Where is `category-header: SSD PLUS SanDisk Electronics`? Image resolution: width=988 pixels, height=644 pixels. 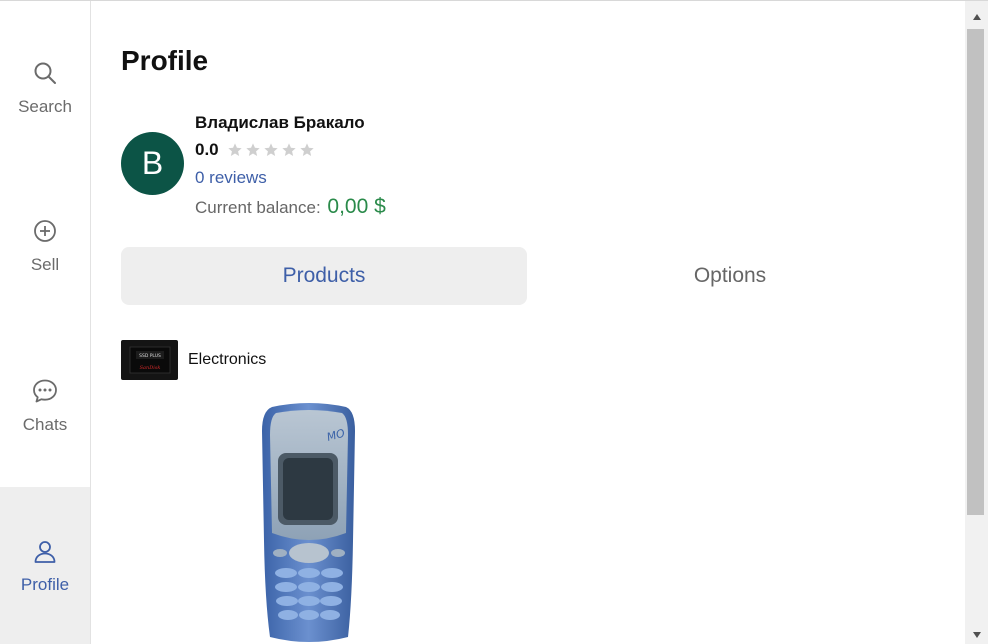
category-header: SSD PLUS SanDisk Electronics is located at coordinates (193, 360).